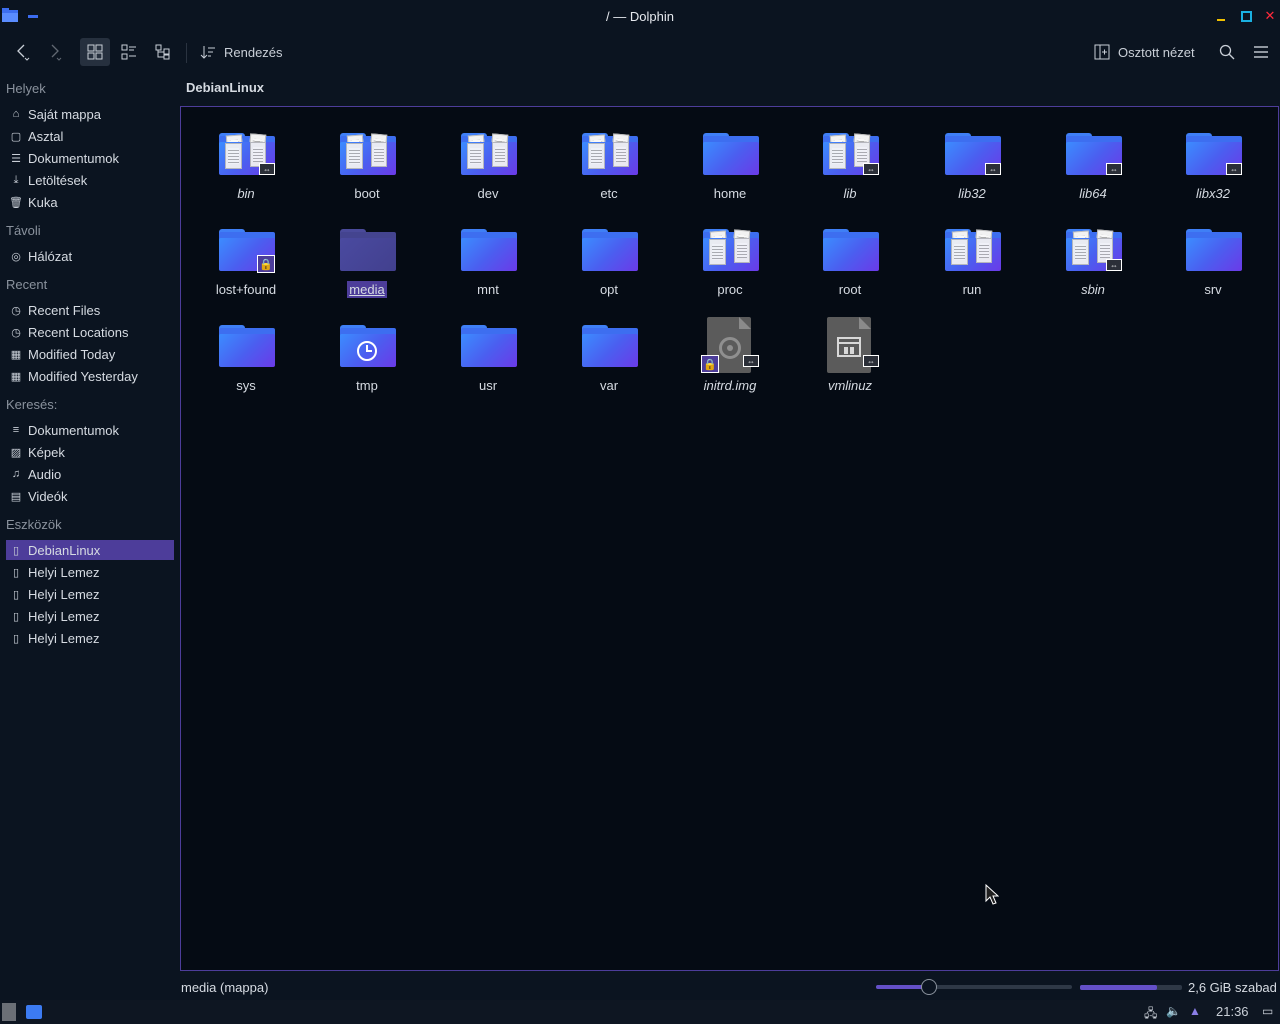 This screenshot has height=1024, width=1280. Describe the element at coordinates (16, 496) in the screenshot. I see `video-icon: ▤` at that location.